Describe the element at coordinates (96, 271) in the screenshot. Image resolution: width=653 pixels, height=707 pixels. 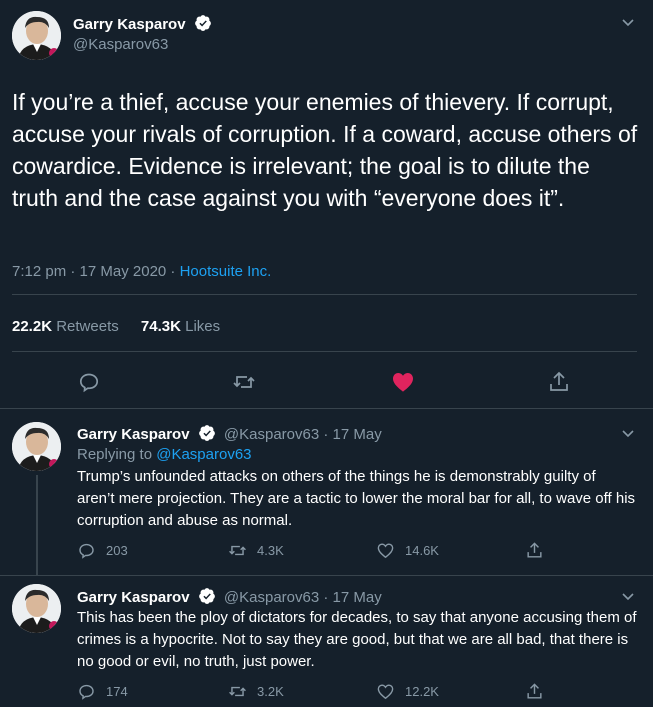
I see `tweet-time: 7:12 pm · 17 May 2020 ·` at that location.